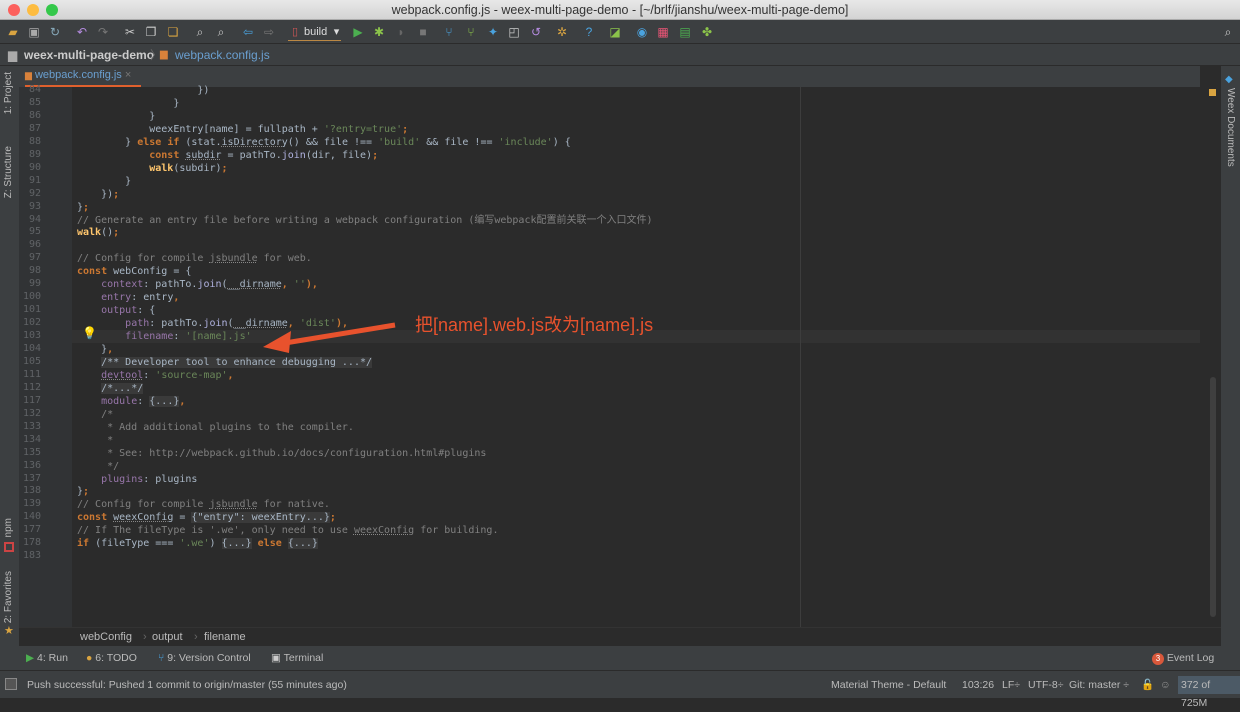 Image resolution: width=1240 pixels, height=712 pixels. What do you see at coordinates (315, 32) in the screenshot?
I see `run-config-select: ▯ build ▾` at bounding box center [315, 32].